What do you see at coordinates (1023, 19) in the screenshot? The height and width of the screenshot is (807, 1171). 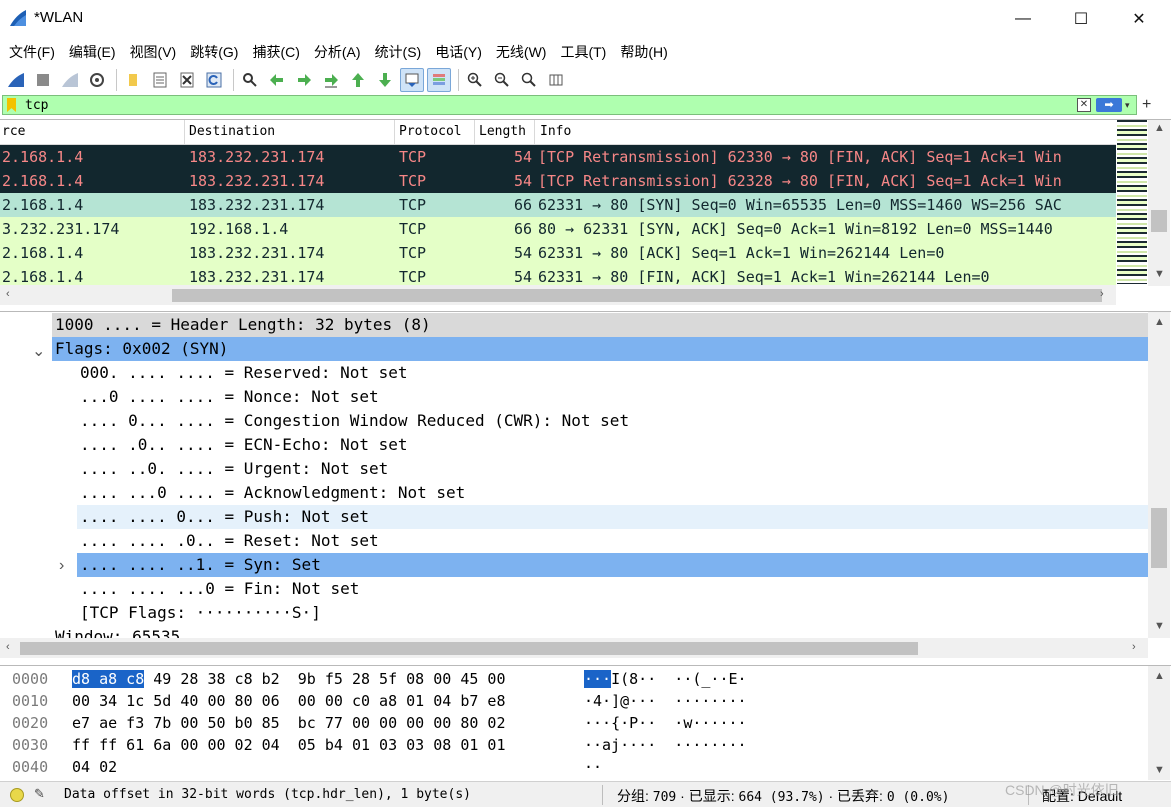 I see `minimize-button: —` at bounding box center [1023, 19].